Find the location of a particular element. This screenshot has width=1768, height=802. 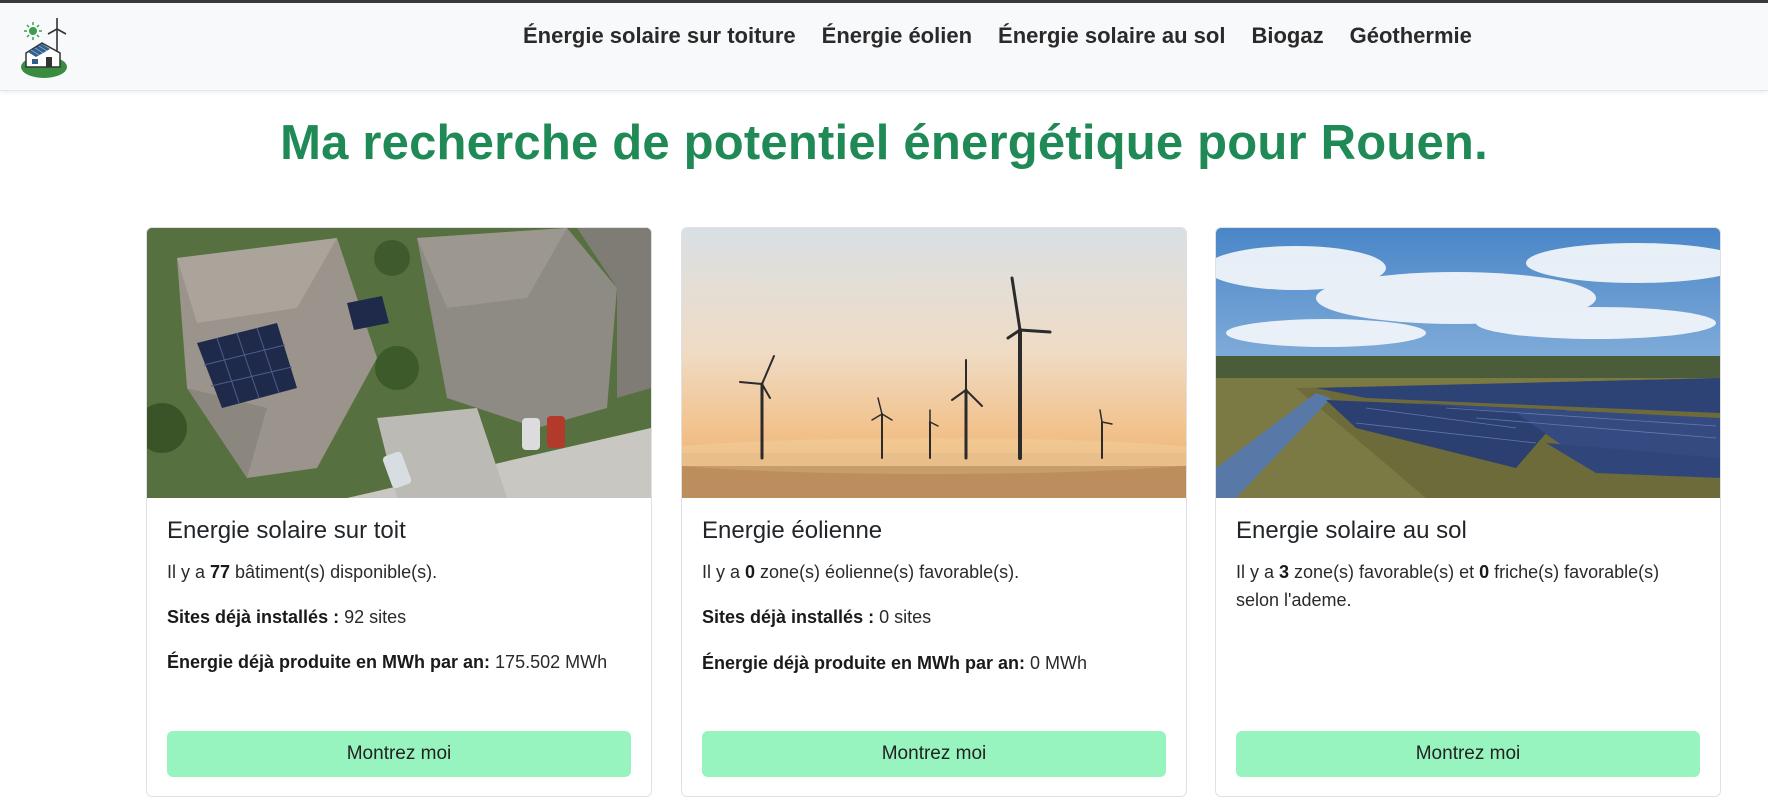

wind-zones-count: 0 is located at coordinates (750, 572).